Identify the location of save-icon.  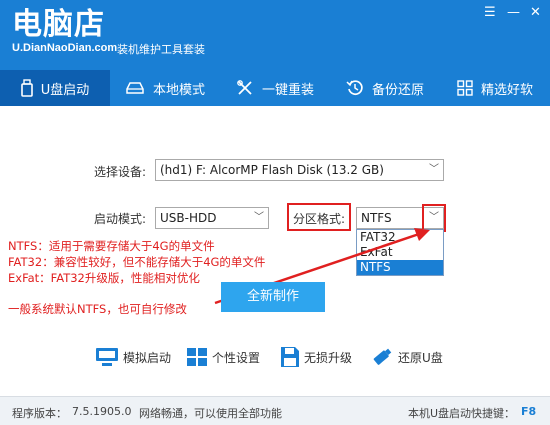
(290, 357).